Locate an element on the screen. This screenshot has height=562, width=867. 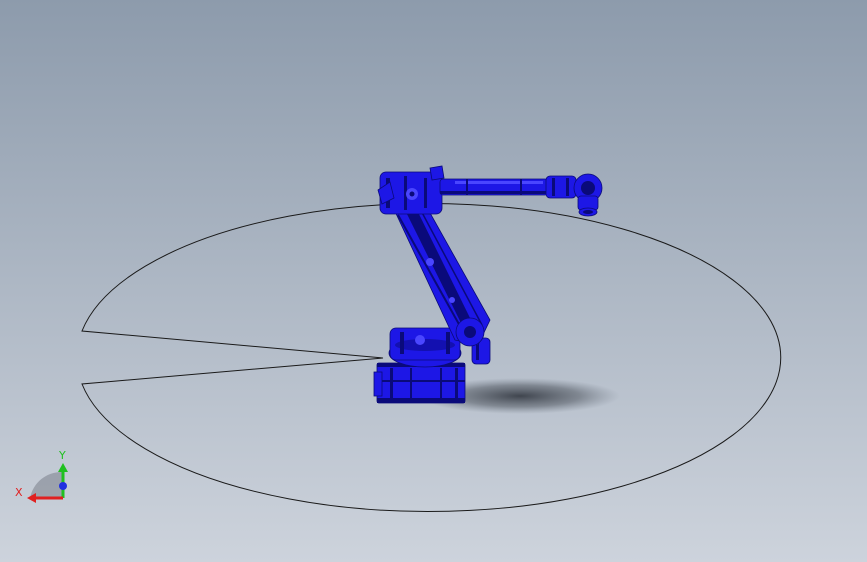
triad-y-label: Y is located at coordinates (62, 455).